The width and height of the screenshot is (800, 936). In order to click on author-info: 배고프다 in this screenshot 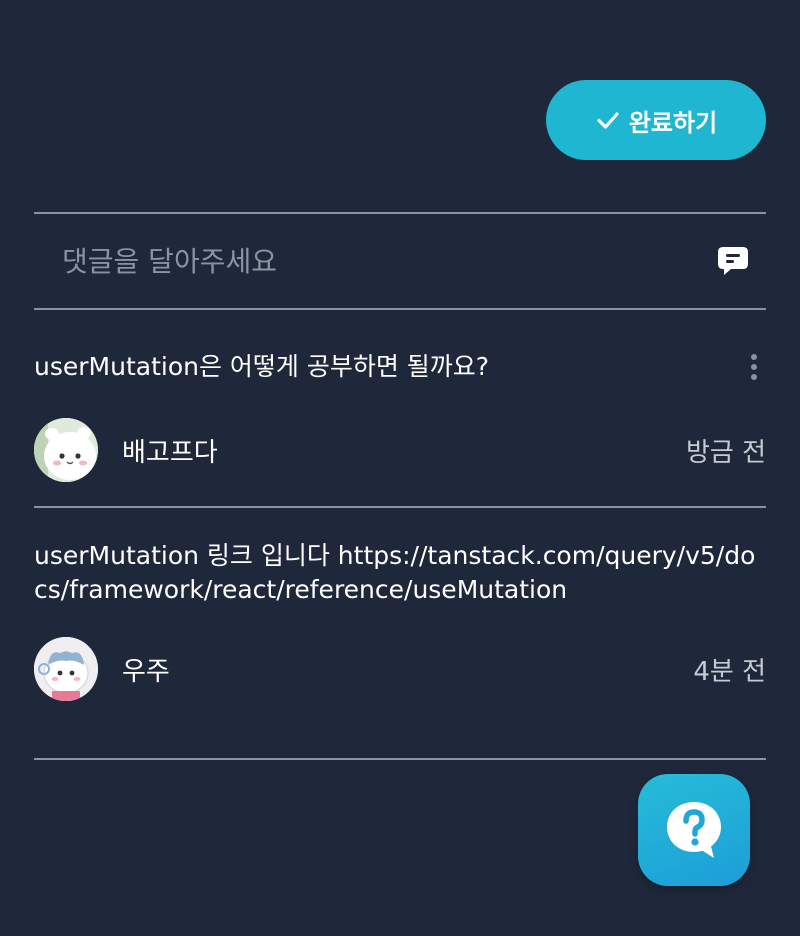, I will do `click(126, 450)`.